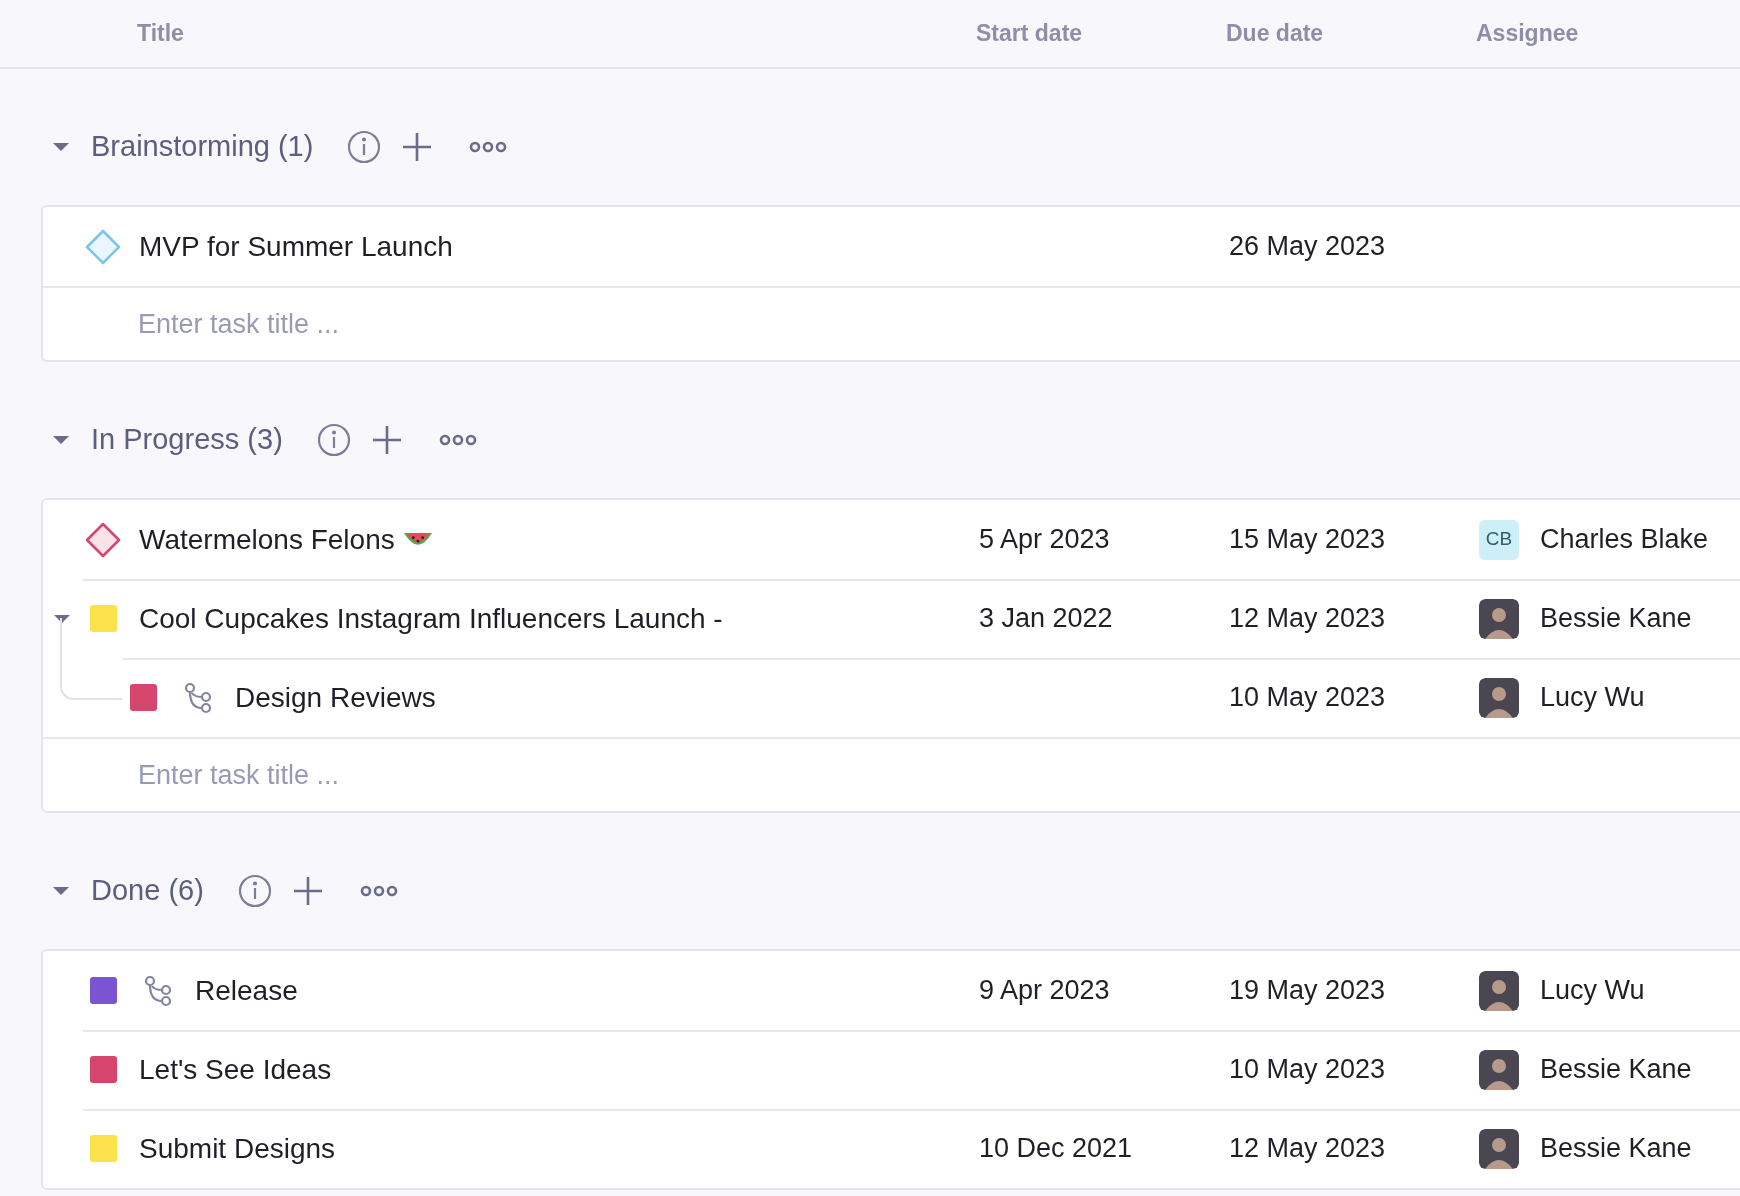 The image size is (1740, 1196). I want to click on task-title: MVP for Summer Launch, so click(296, 246).